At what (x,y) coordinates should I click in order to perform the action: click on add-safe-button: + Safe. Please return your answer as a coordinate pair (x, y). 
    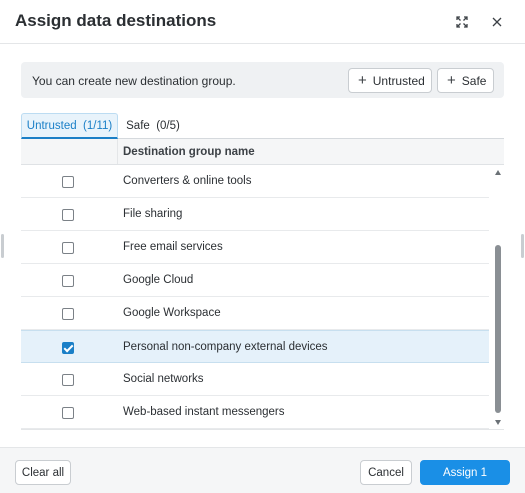
    Looking at the image, I should click on (465, 80).